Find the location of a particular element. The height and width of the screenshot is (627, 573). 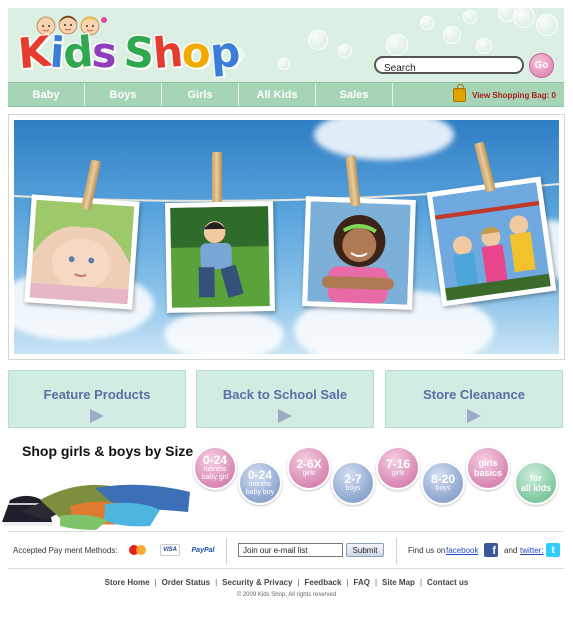

girl-photo-icon is located at coordinates (359, 253).